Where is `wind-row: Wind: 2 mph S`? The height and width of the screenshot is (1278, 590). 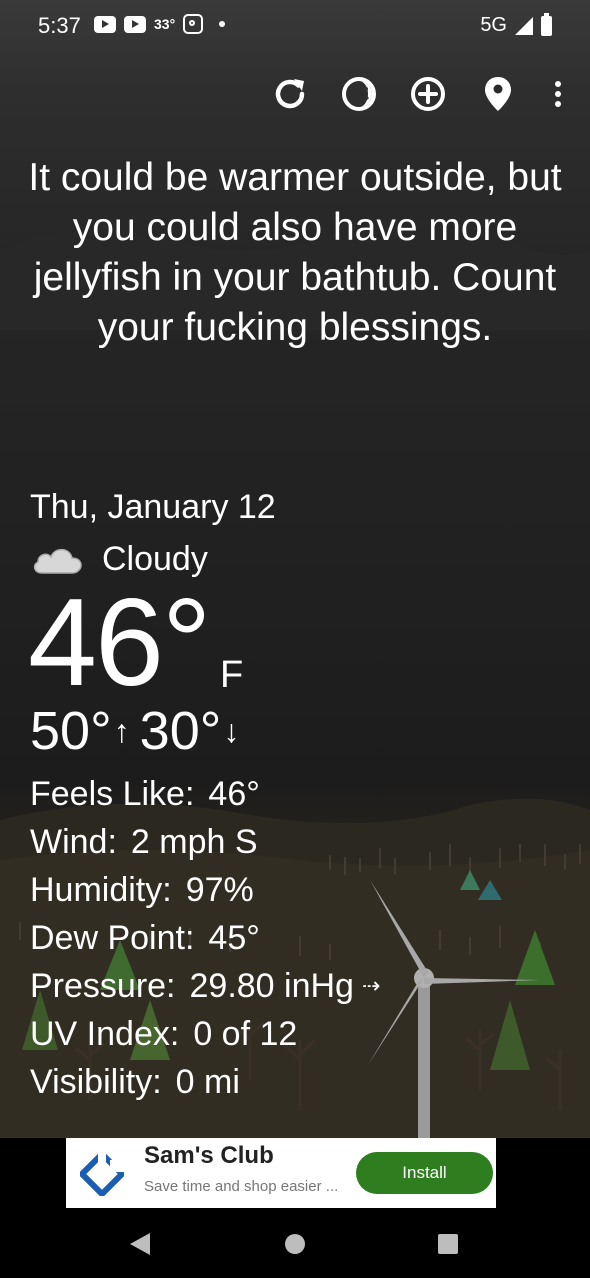
wind-row: Wind: 2 mph S is located at coordinates (205, 842).